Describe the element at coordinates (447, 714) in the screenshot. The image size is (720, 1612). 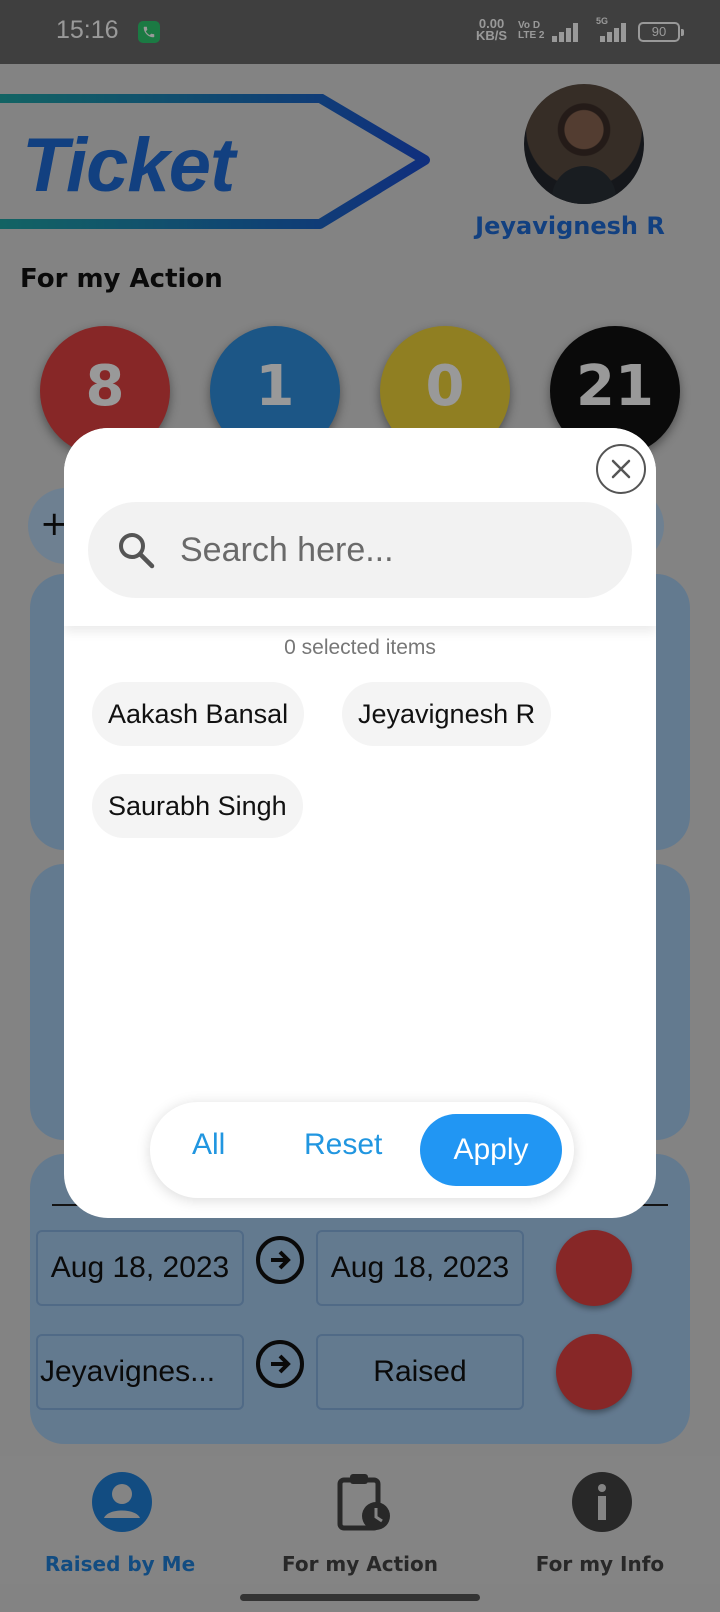
I see `option-chip: Jeyavignesh R` at that location.